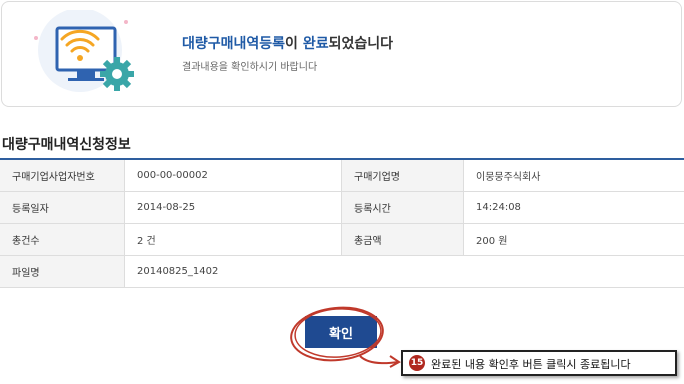 The image size is (684, 384). What do you see at coordinates (62, 207) in the screenshot?
I see `label-registration-date: 등록일자` at bounding box center [62, 207].